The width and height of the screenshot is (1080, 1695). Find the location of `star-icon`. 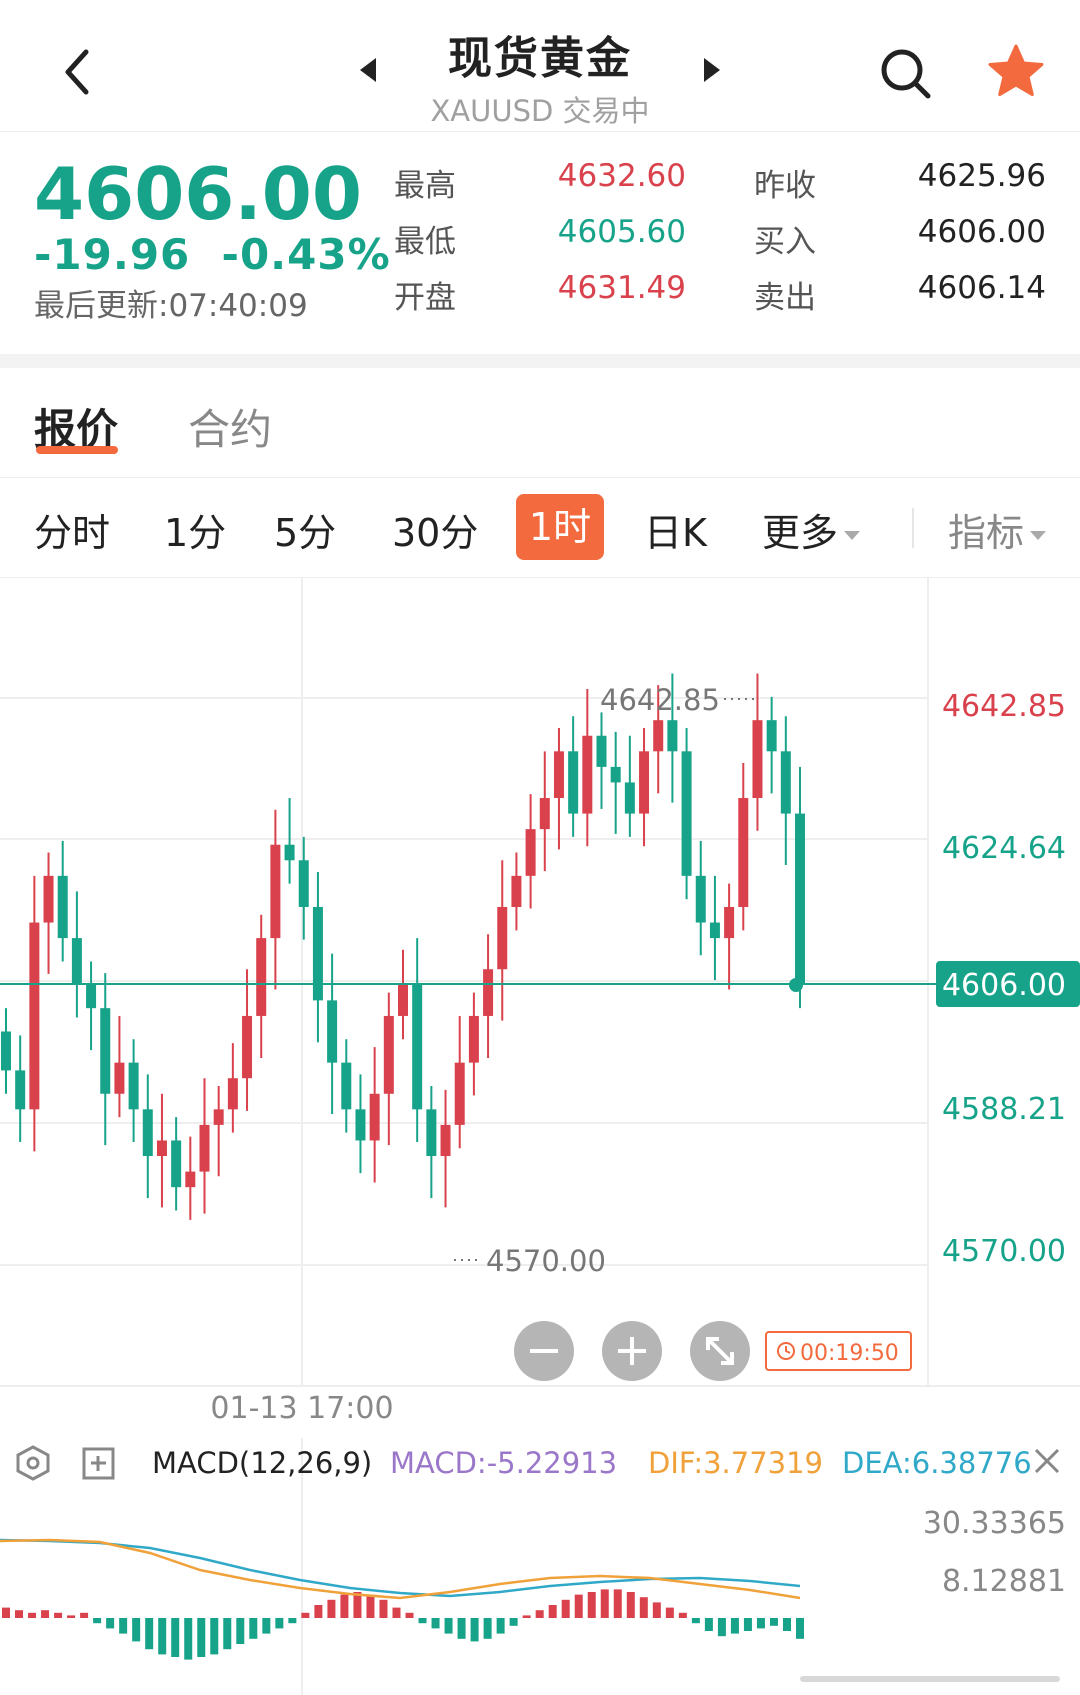

star-icon is located at coordinates (1016, 72).